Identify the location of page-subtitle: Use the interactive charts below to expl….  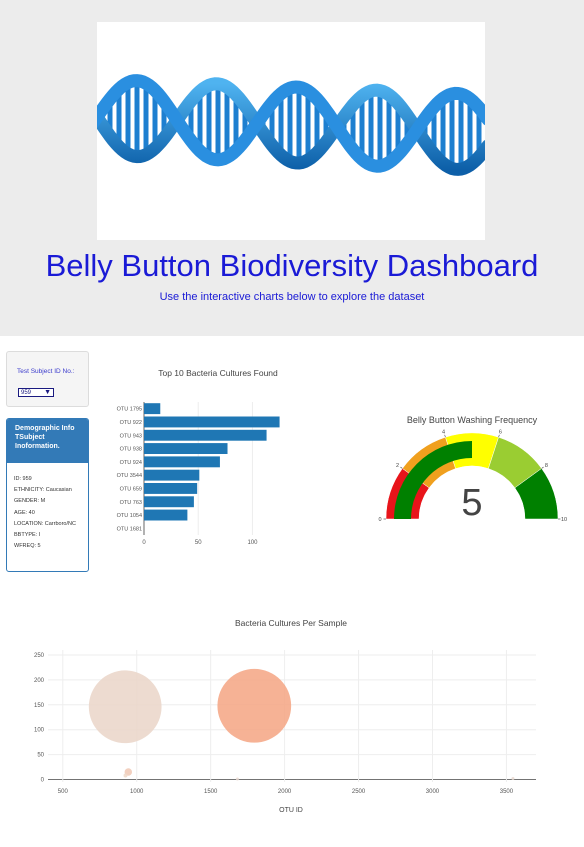
(292, 297).